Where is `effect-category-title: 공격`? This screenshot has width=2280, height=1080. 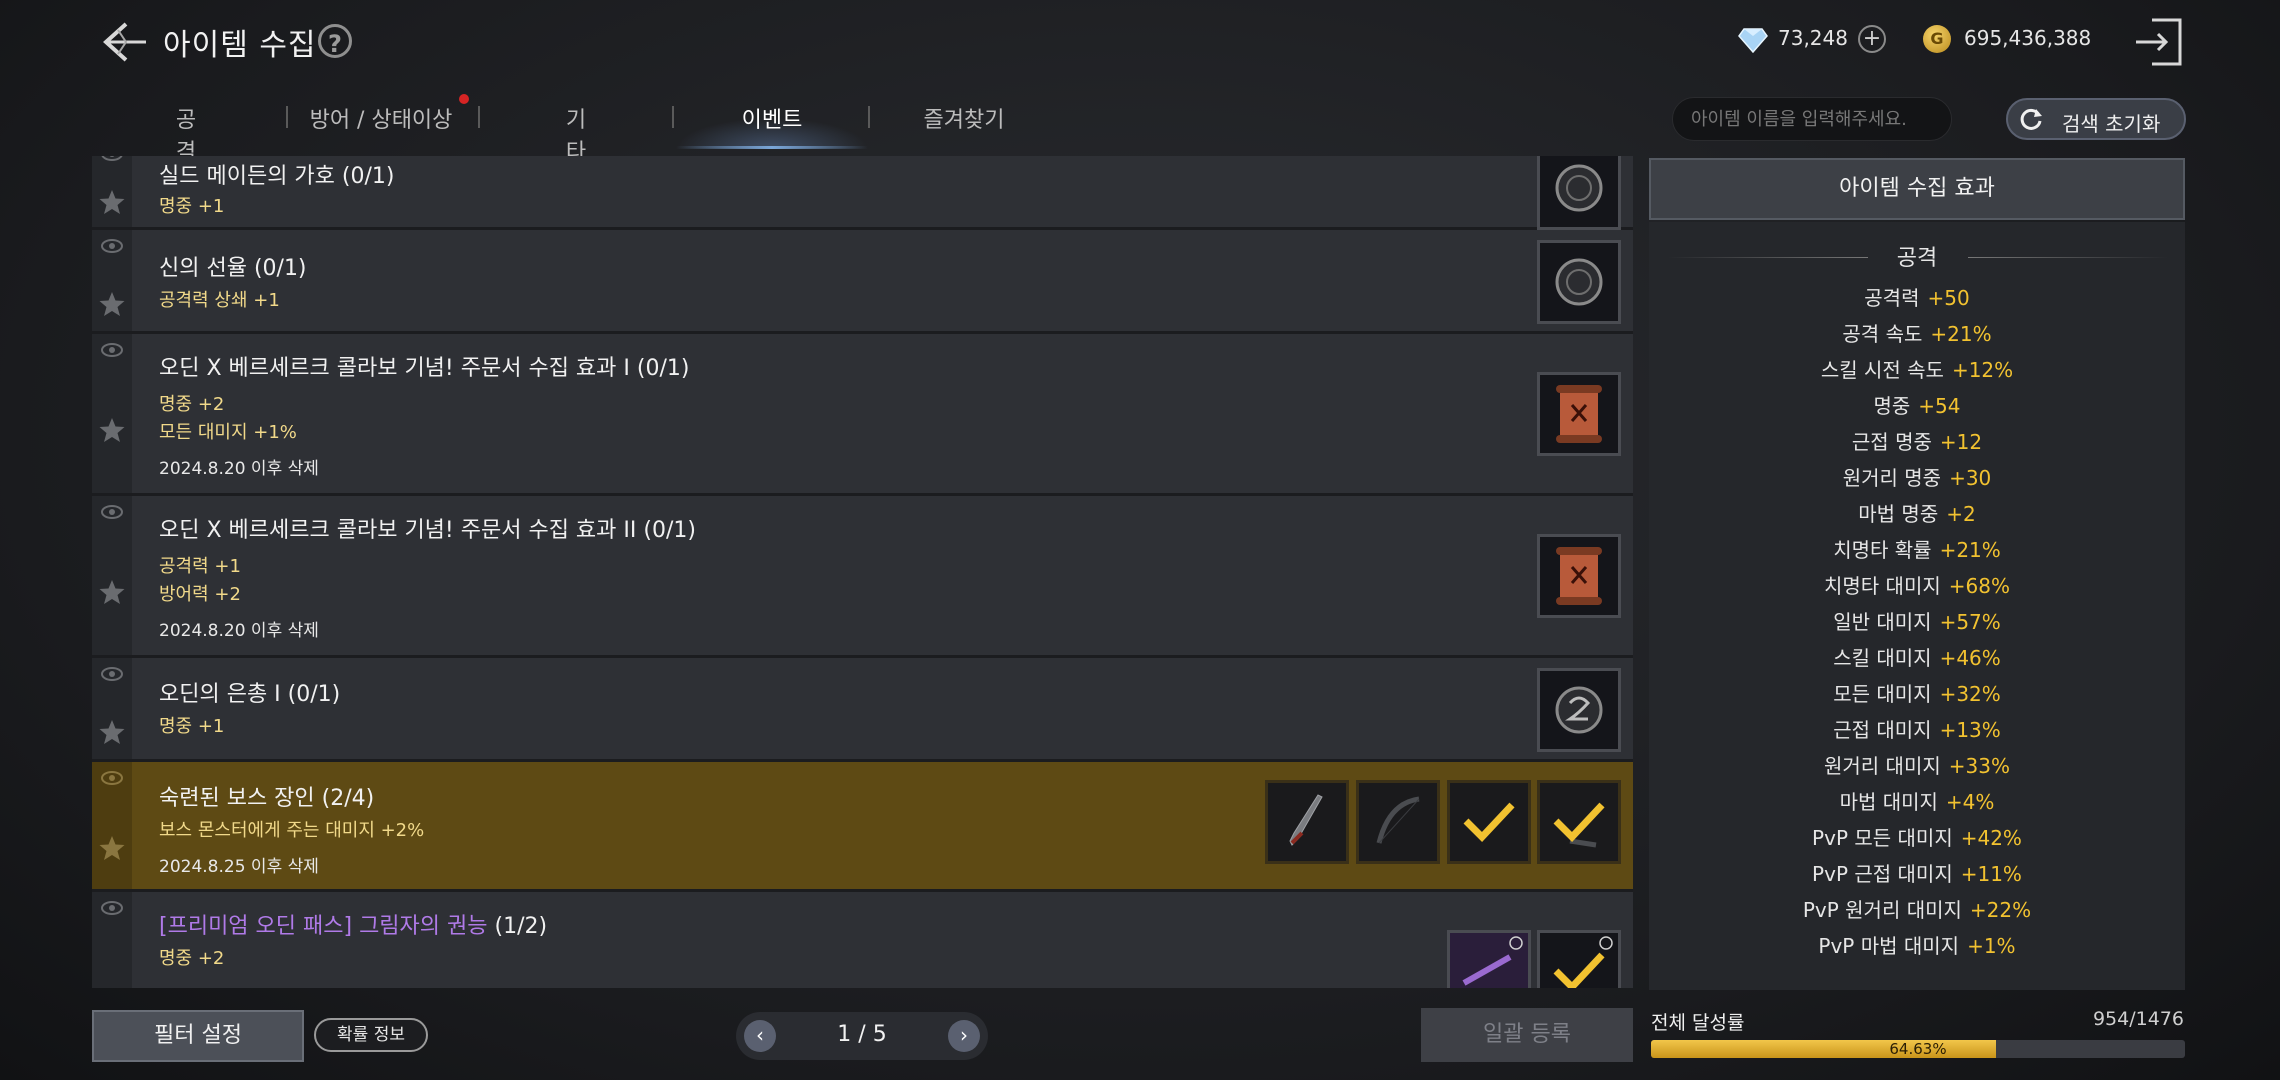 effect-category-title: 공격 is located at coordinates (1917, 258).